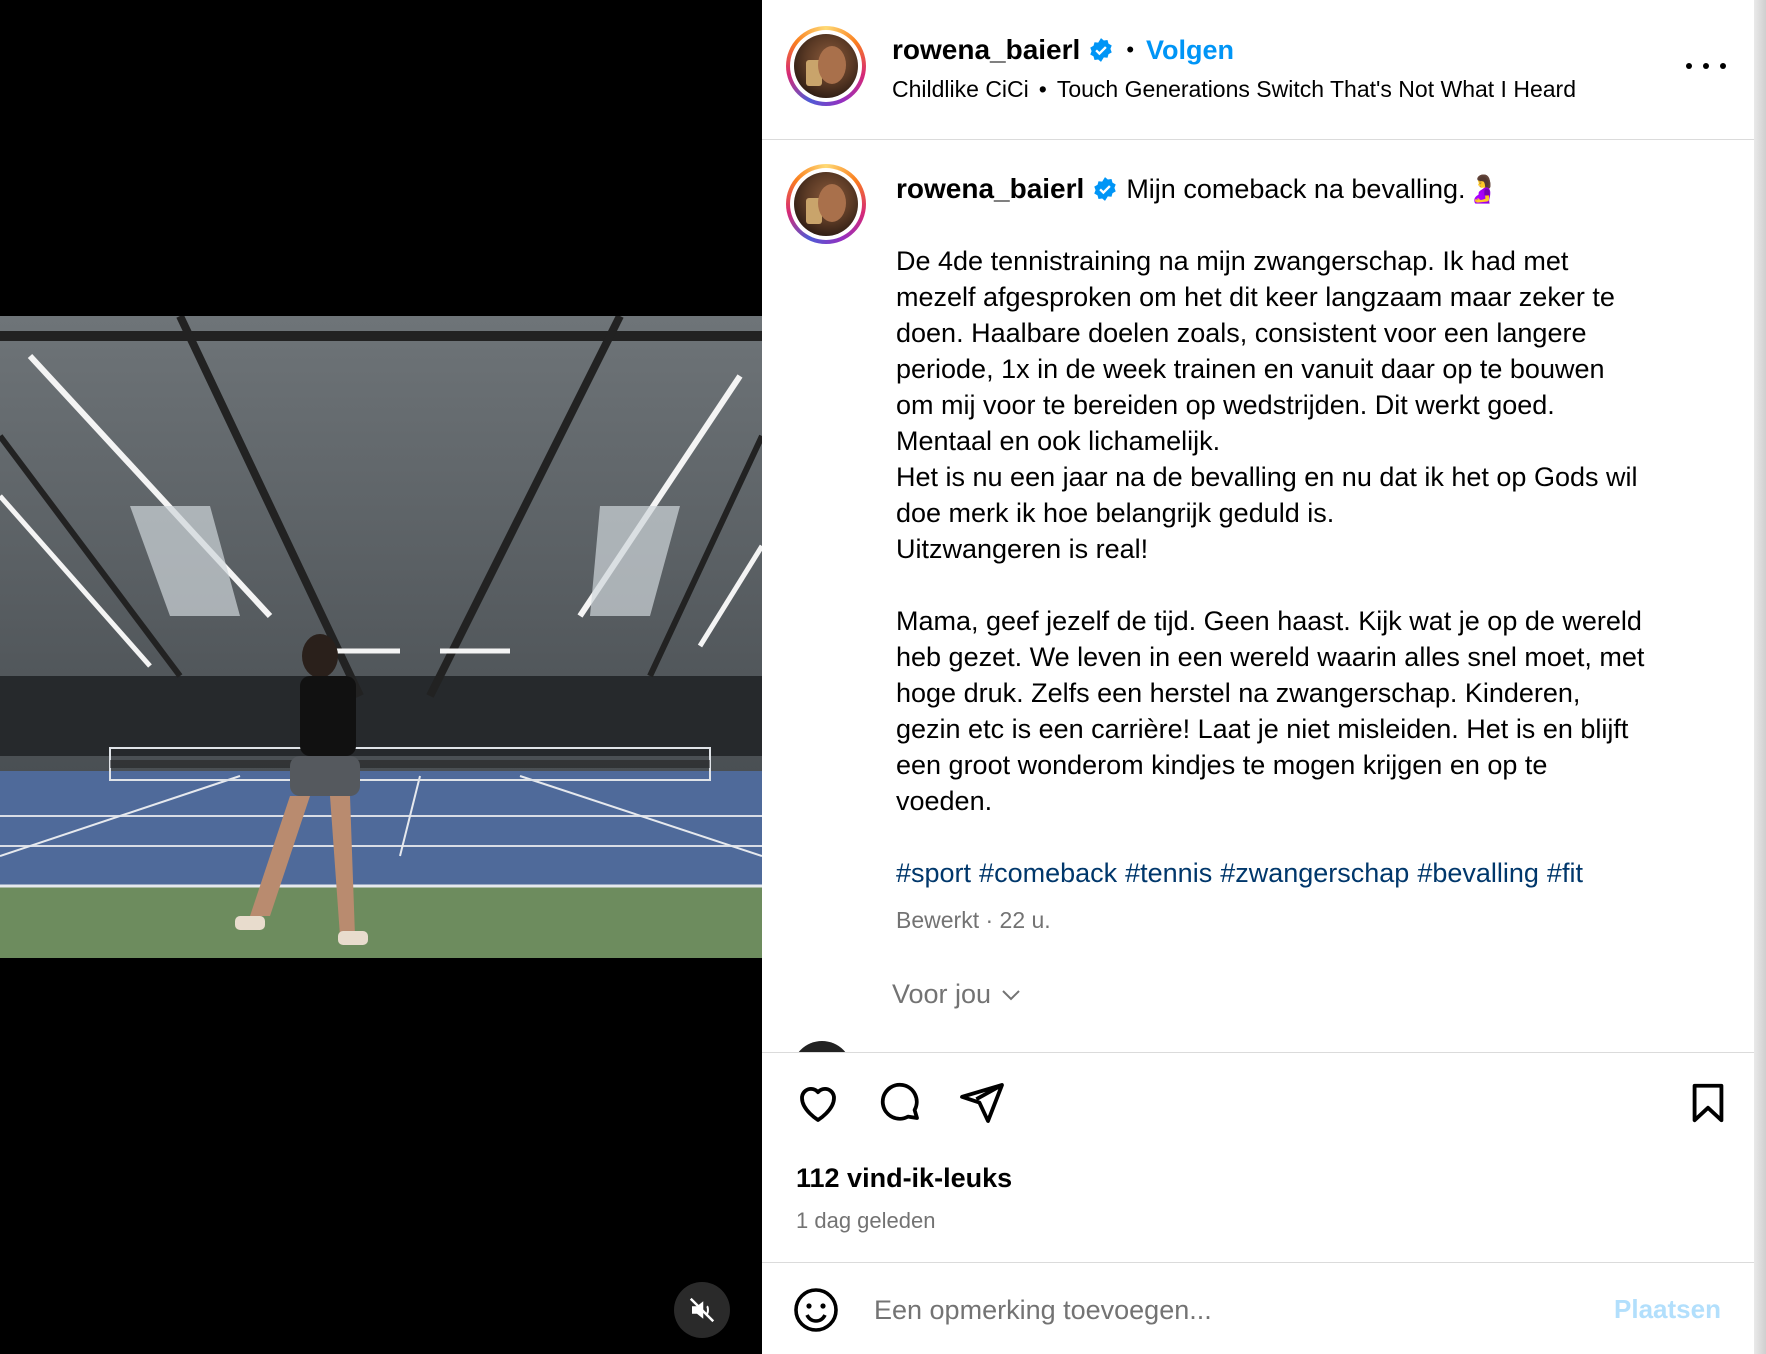 Image resolution: width=1766 pixels, height=1354 pixels. I want to click on caption-line: Mentaal en ook lichamelijk., so click(1058, 441).